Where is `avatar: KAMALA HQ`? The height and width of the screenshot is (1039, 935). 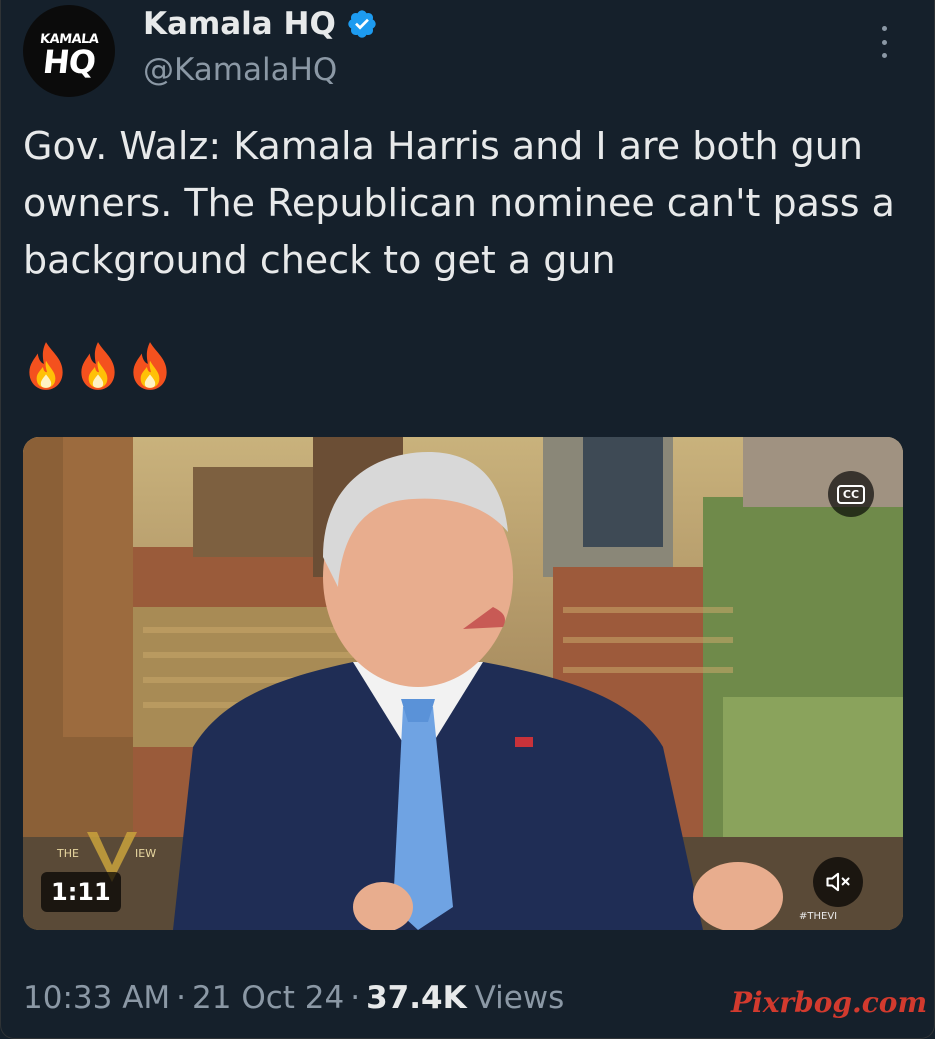 avatar: KAMALA HQ is located at coordinates (69, 51).